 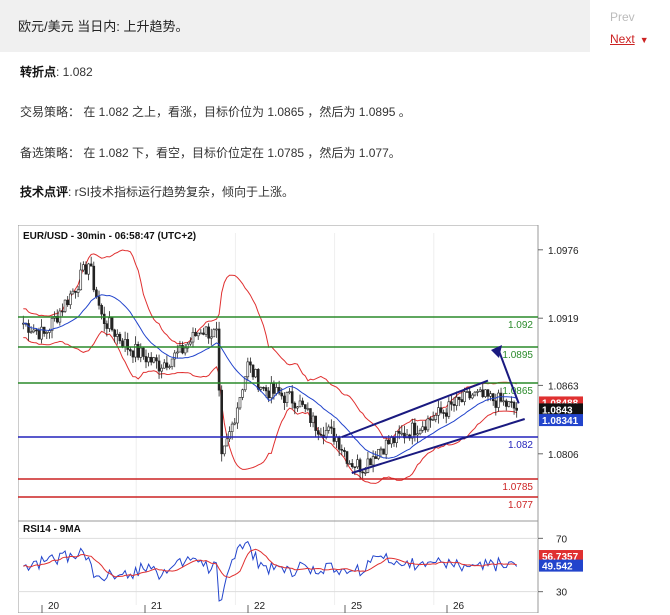 What do you see at coordinates (557, 567) in the screenshot?
I see `rsi-badge-label: 49.542` at bounding box center [557, 567].